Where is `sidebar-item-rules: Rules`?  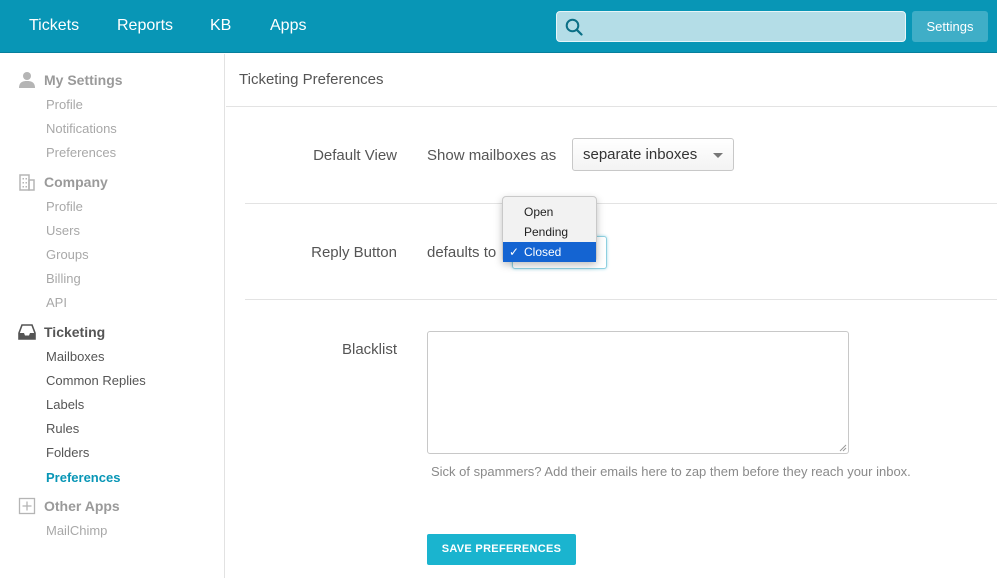 sidebar-item-rules: Rules is located at coordinates (62, 428).